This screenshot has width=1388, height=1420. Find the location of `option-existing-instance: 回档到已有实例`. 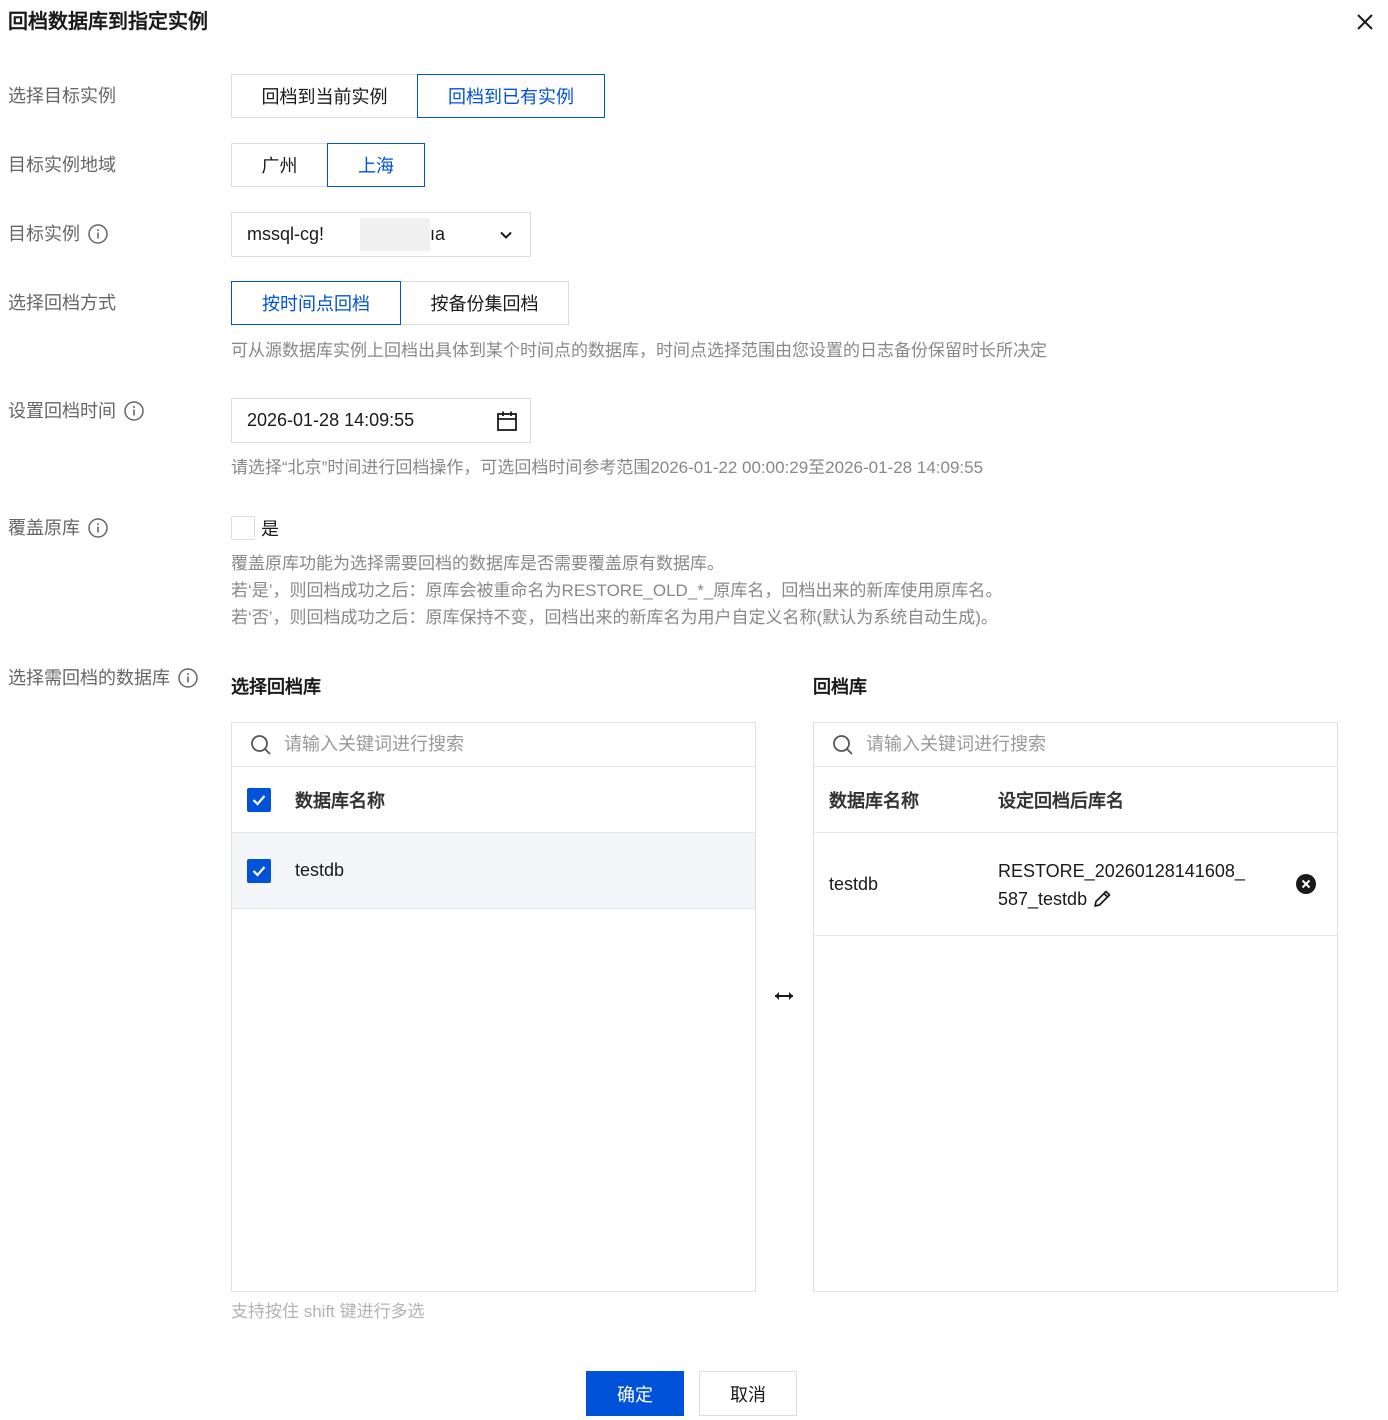

option-existing-instance: 回档到已有实例 is located at coordinates (511, 96).